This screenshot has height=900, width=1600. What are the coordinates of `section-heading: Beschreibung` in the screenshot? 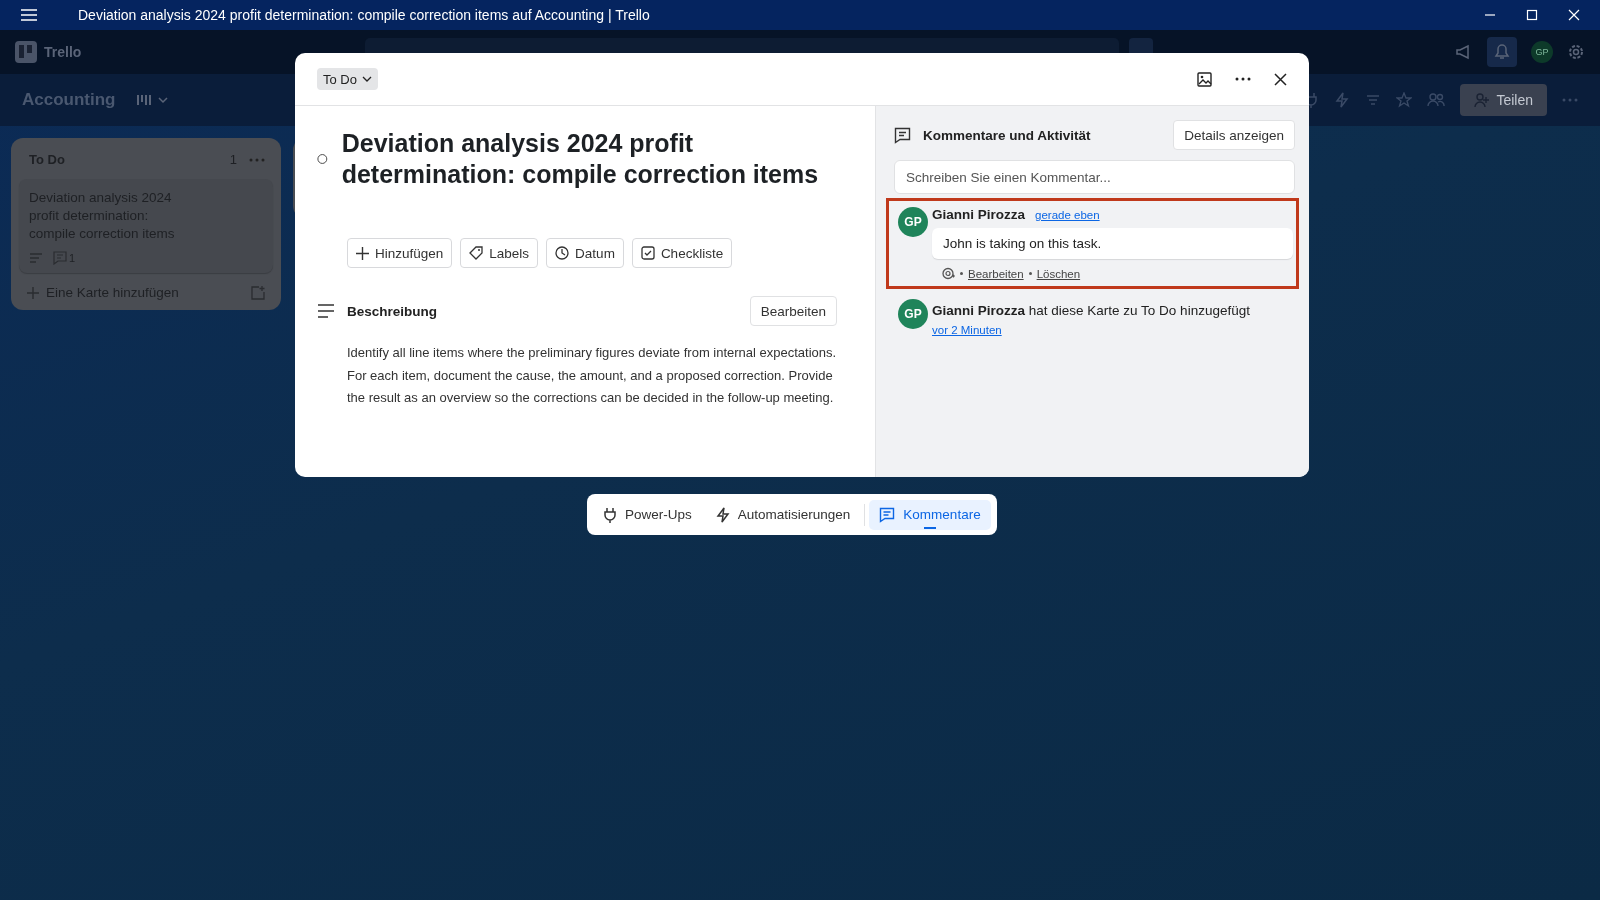 It's located at (392, 311).